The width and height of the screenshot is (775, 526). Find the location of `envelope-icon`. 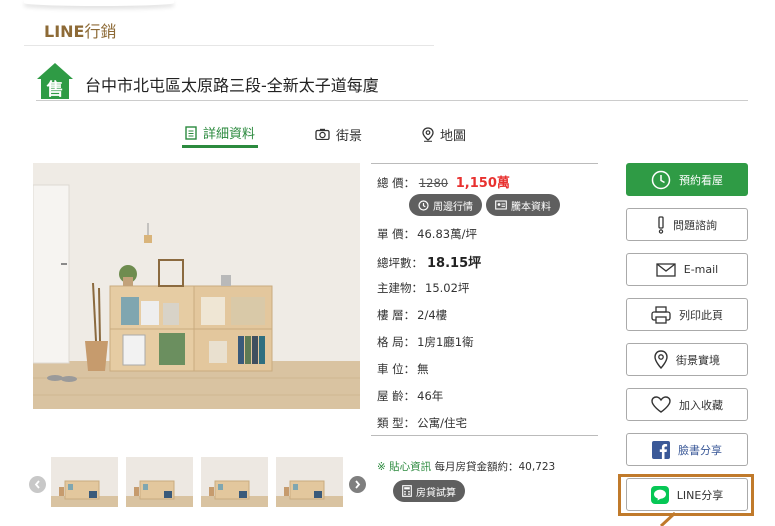

envelope-icon is located at coordinates (666, 269).